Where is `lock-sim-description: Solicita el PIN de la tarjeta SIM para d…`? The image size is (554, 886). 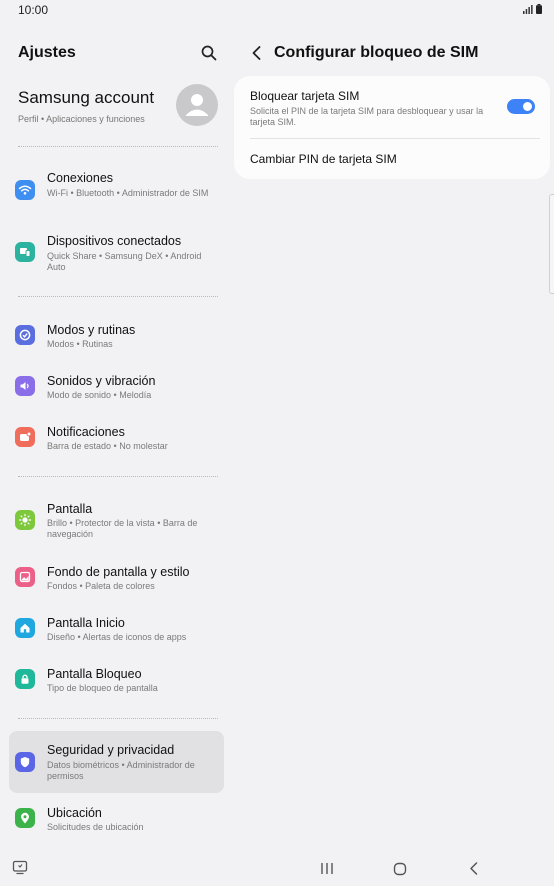 lock-sim-description: Solicita el PIN de la tarjeta SIM para d… is located at coordinates (367, 116).